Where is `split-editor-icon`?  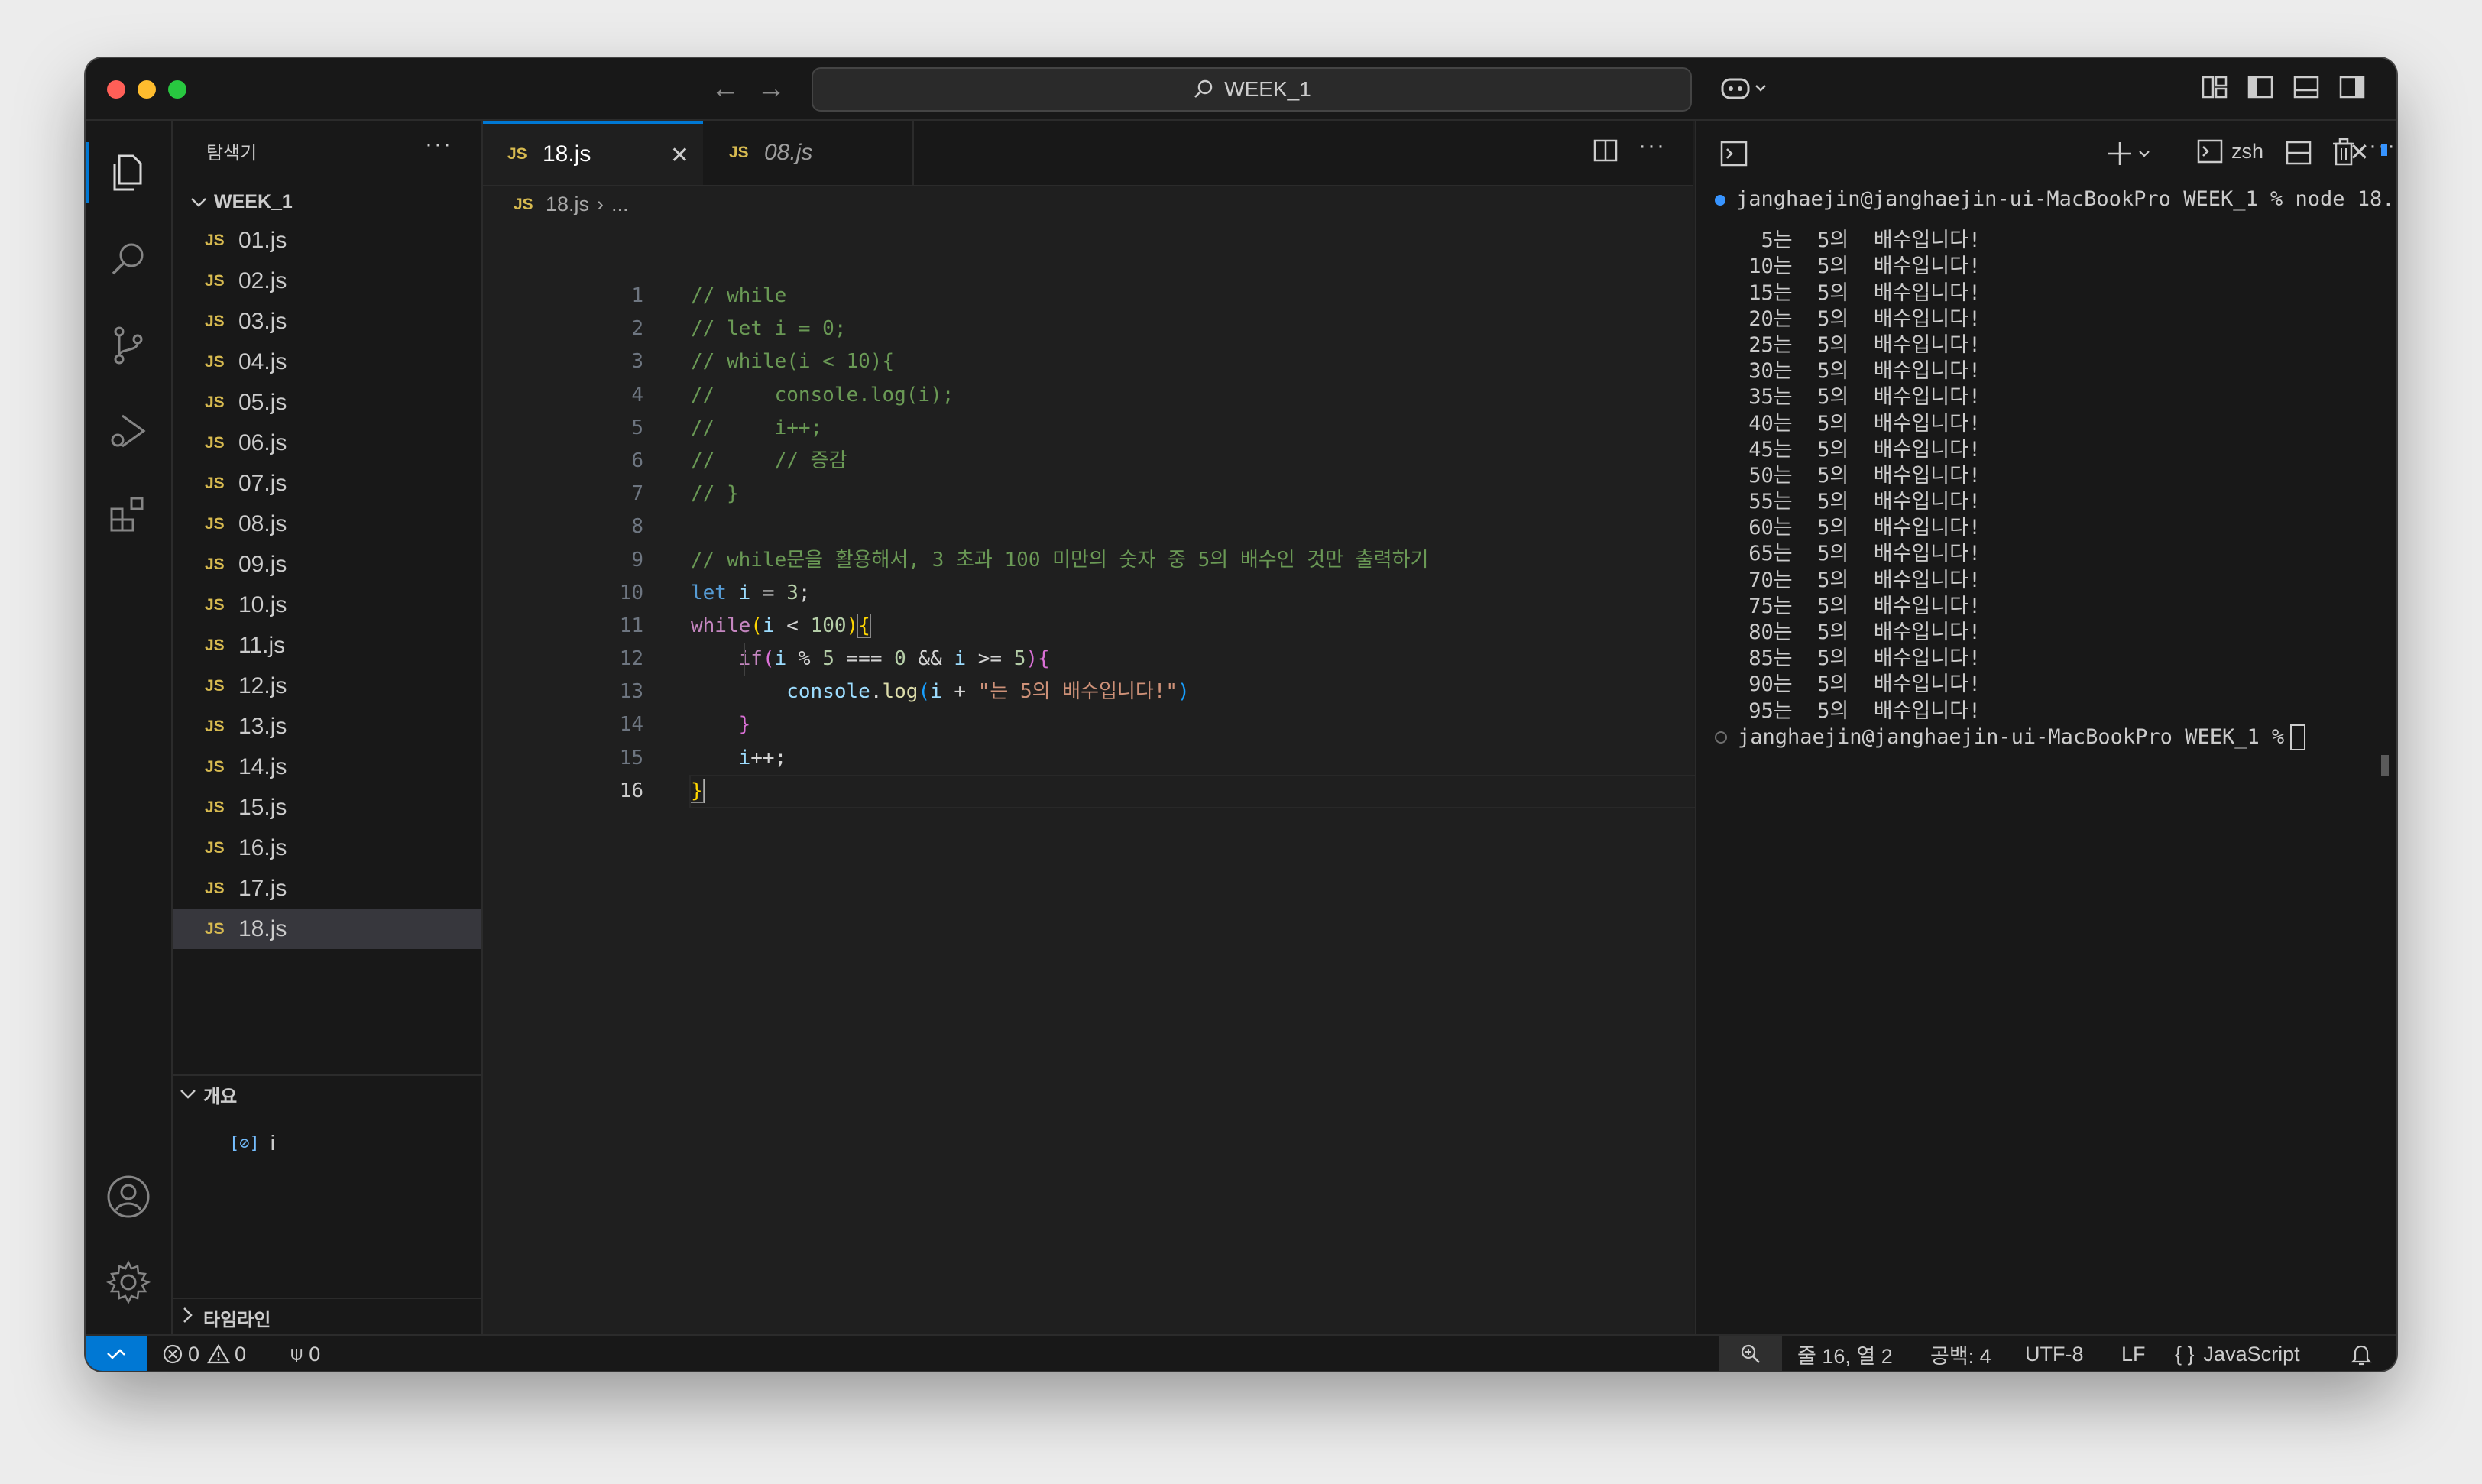
split-editor-icon is located at coordinates (1605, 151).